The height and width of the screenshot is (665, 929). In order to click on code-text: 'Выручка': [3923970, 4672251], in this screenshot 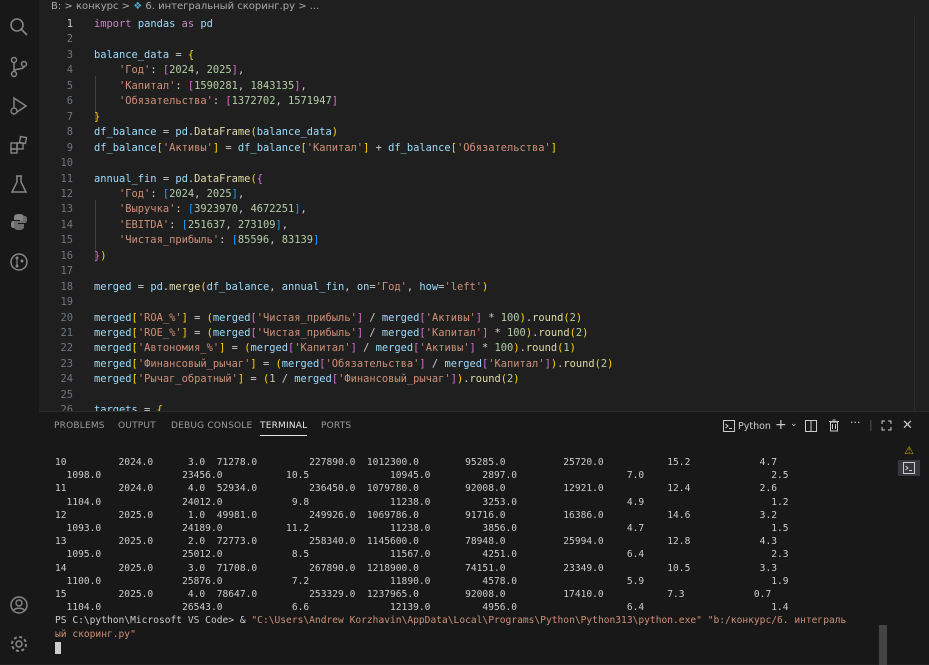, I will do `click(200, 209)`.